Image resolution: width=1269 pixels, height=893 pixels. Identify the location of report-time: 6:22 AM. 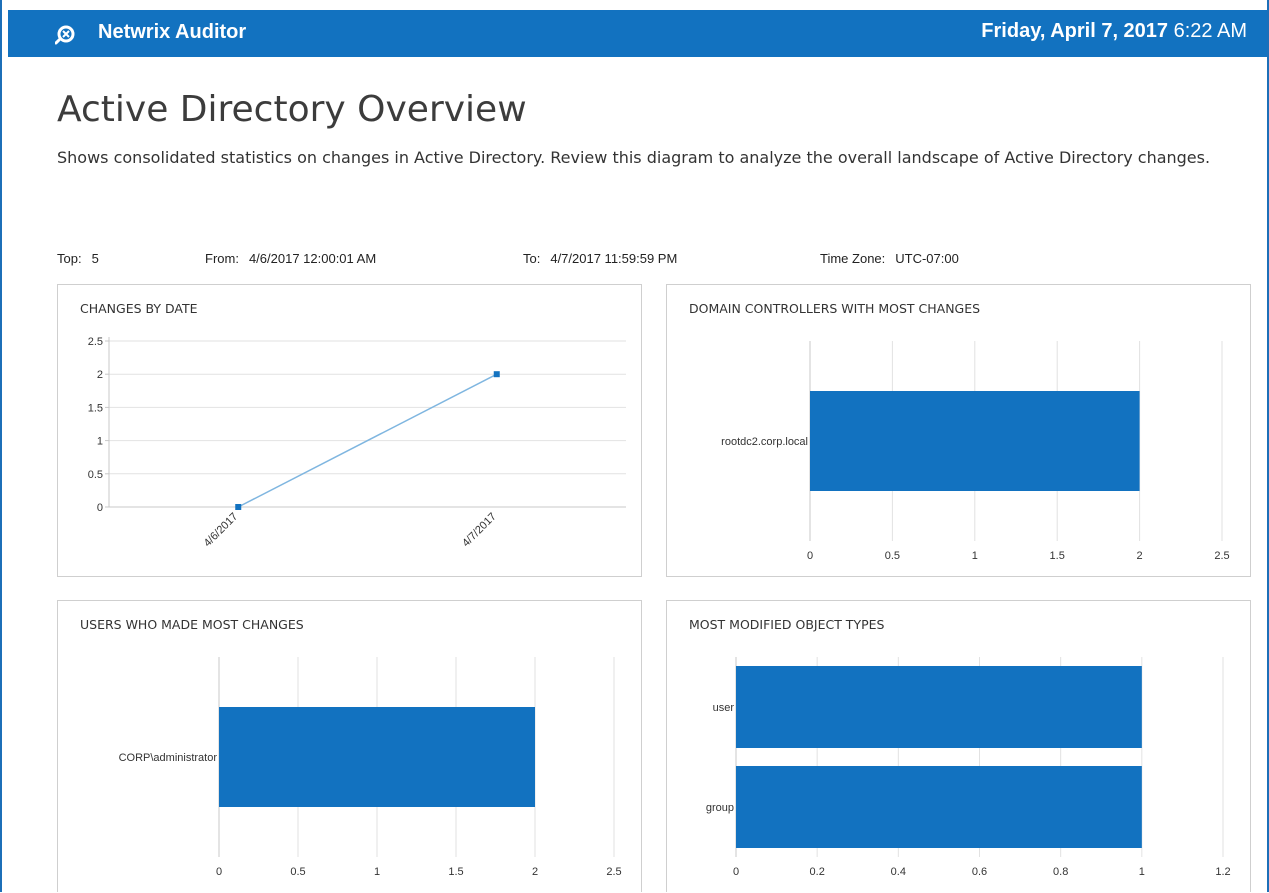
(1210, 31).